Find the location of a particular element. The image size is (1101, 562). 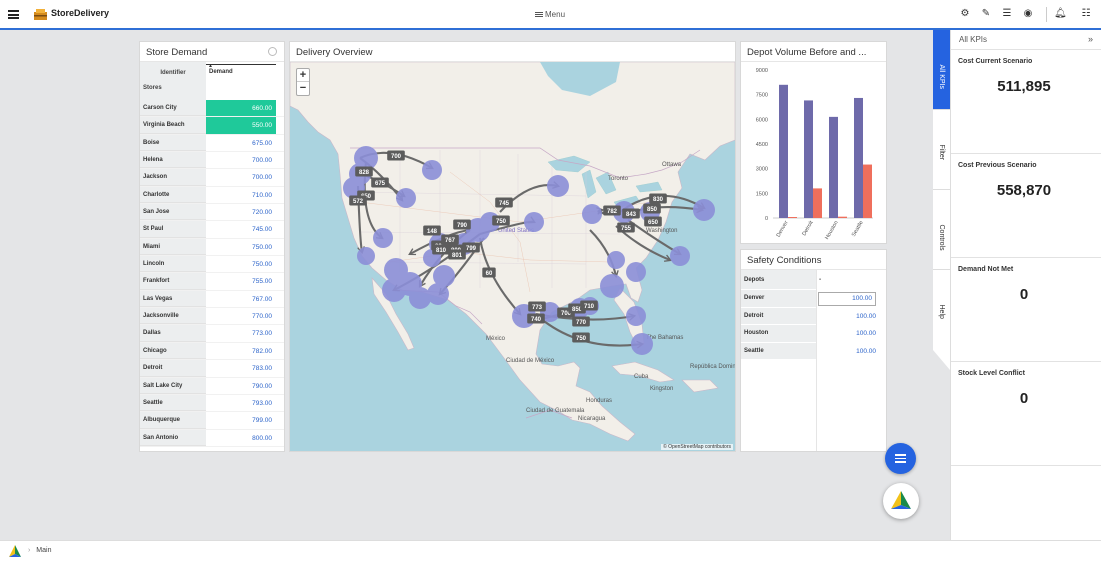

demand-header: ▲ Demand is located at coordinates (241, 81).